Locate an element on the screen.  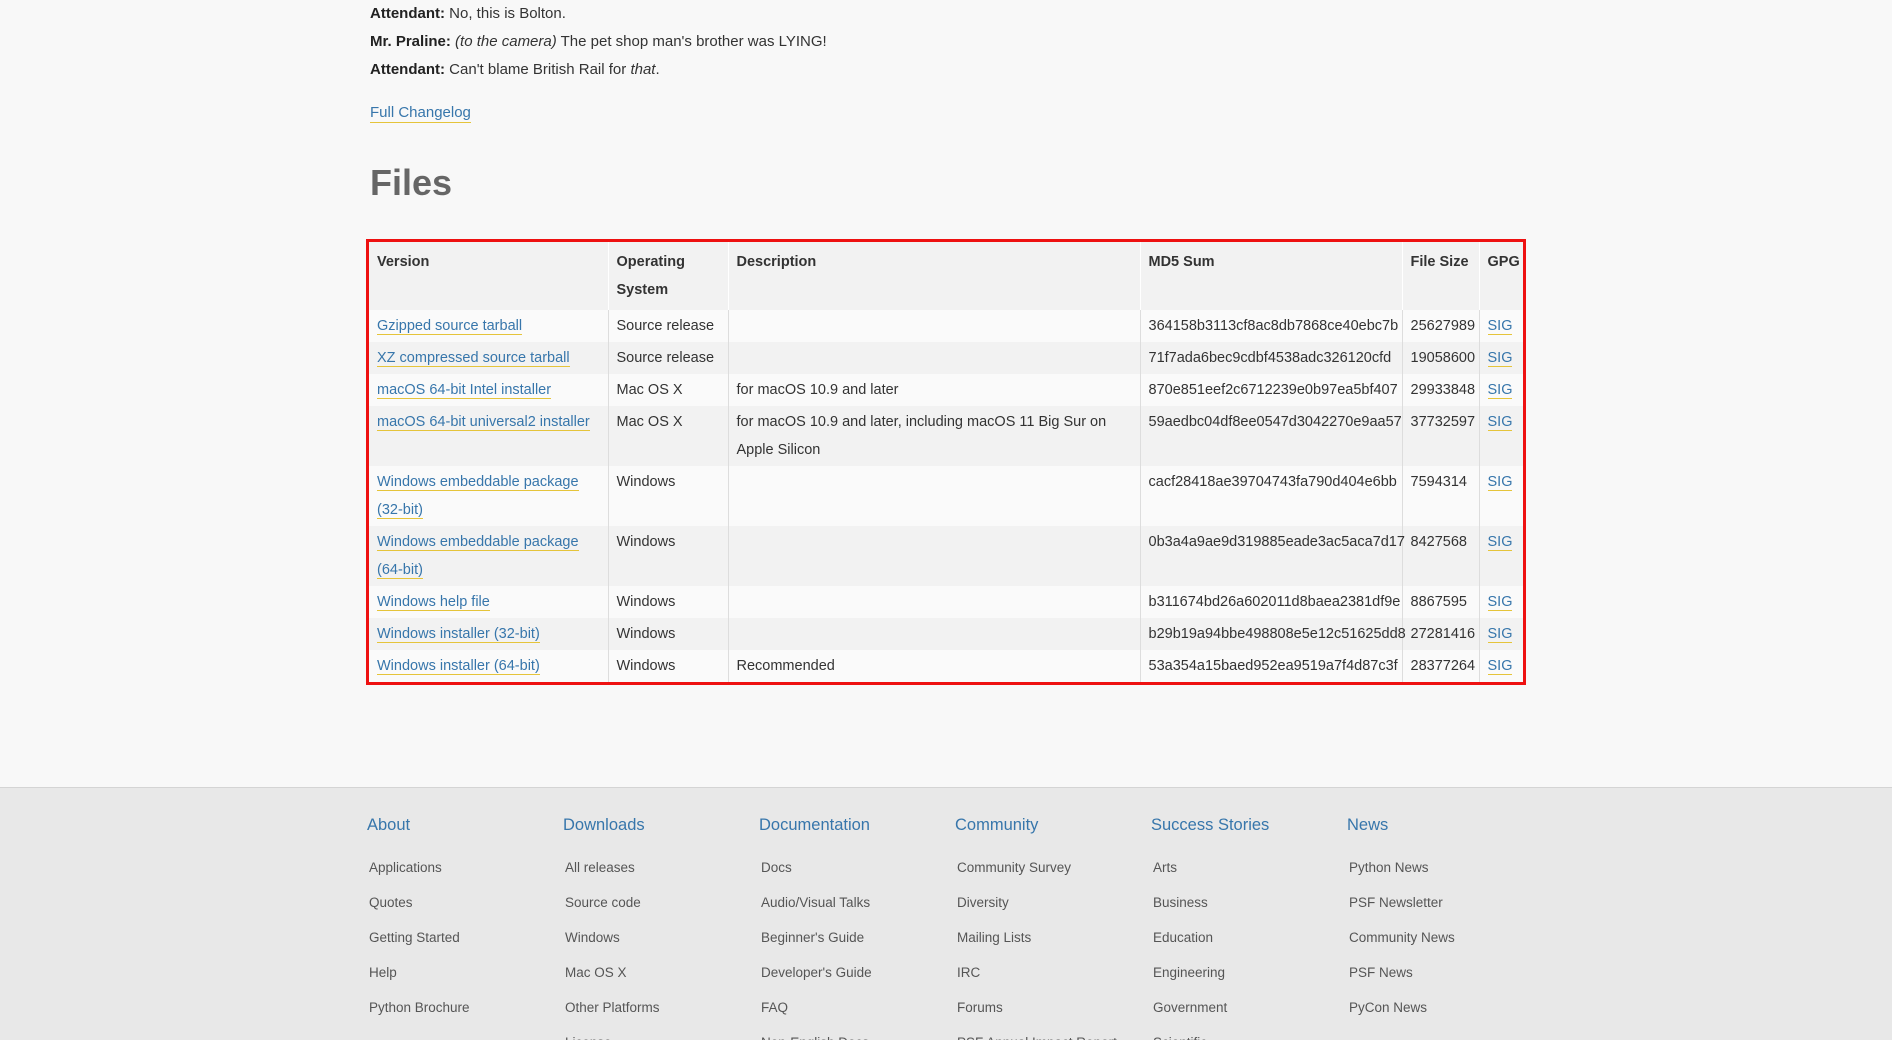
download-link: Windows help file is located at coordinates (433, 602).